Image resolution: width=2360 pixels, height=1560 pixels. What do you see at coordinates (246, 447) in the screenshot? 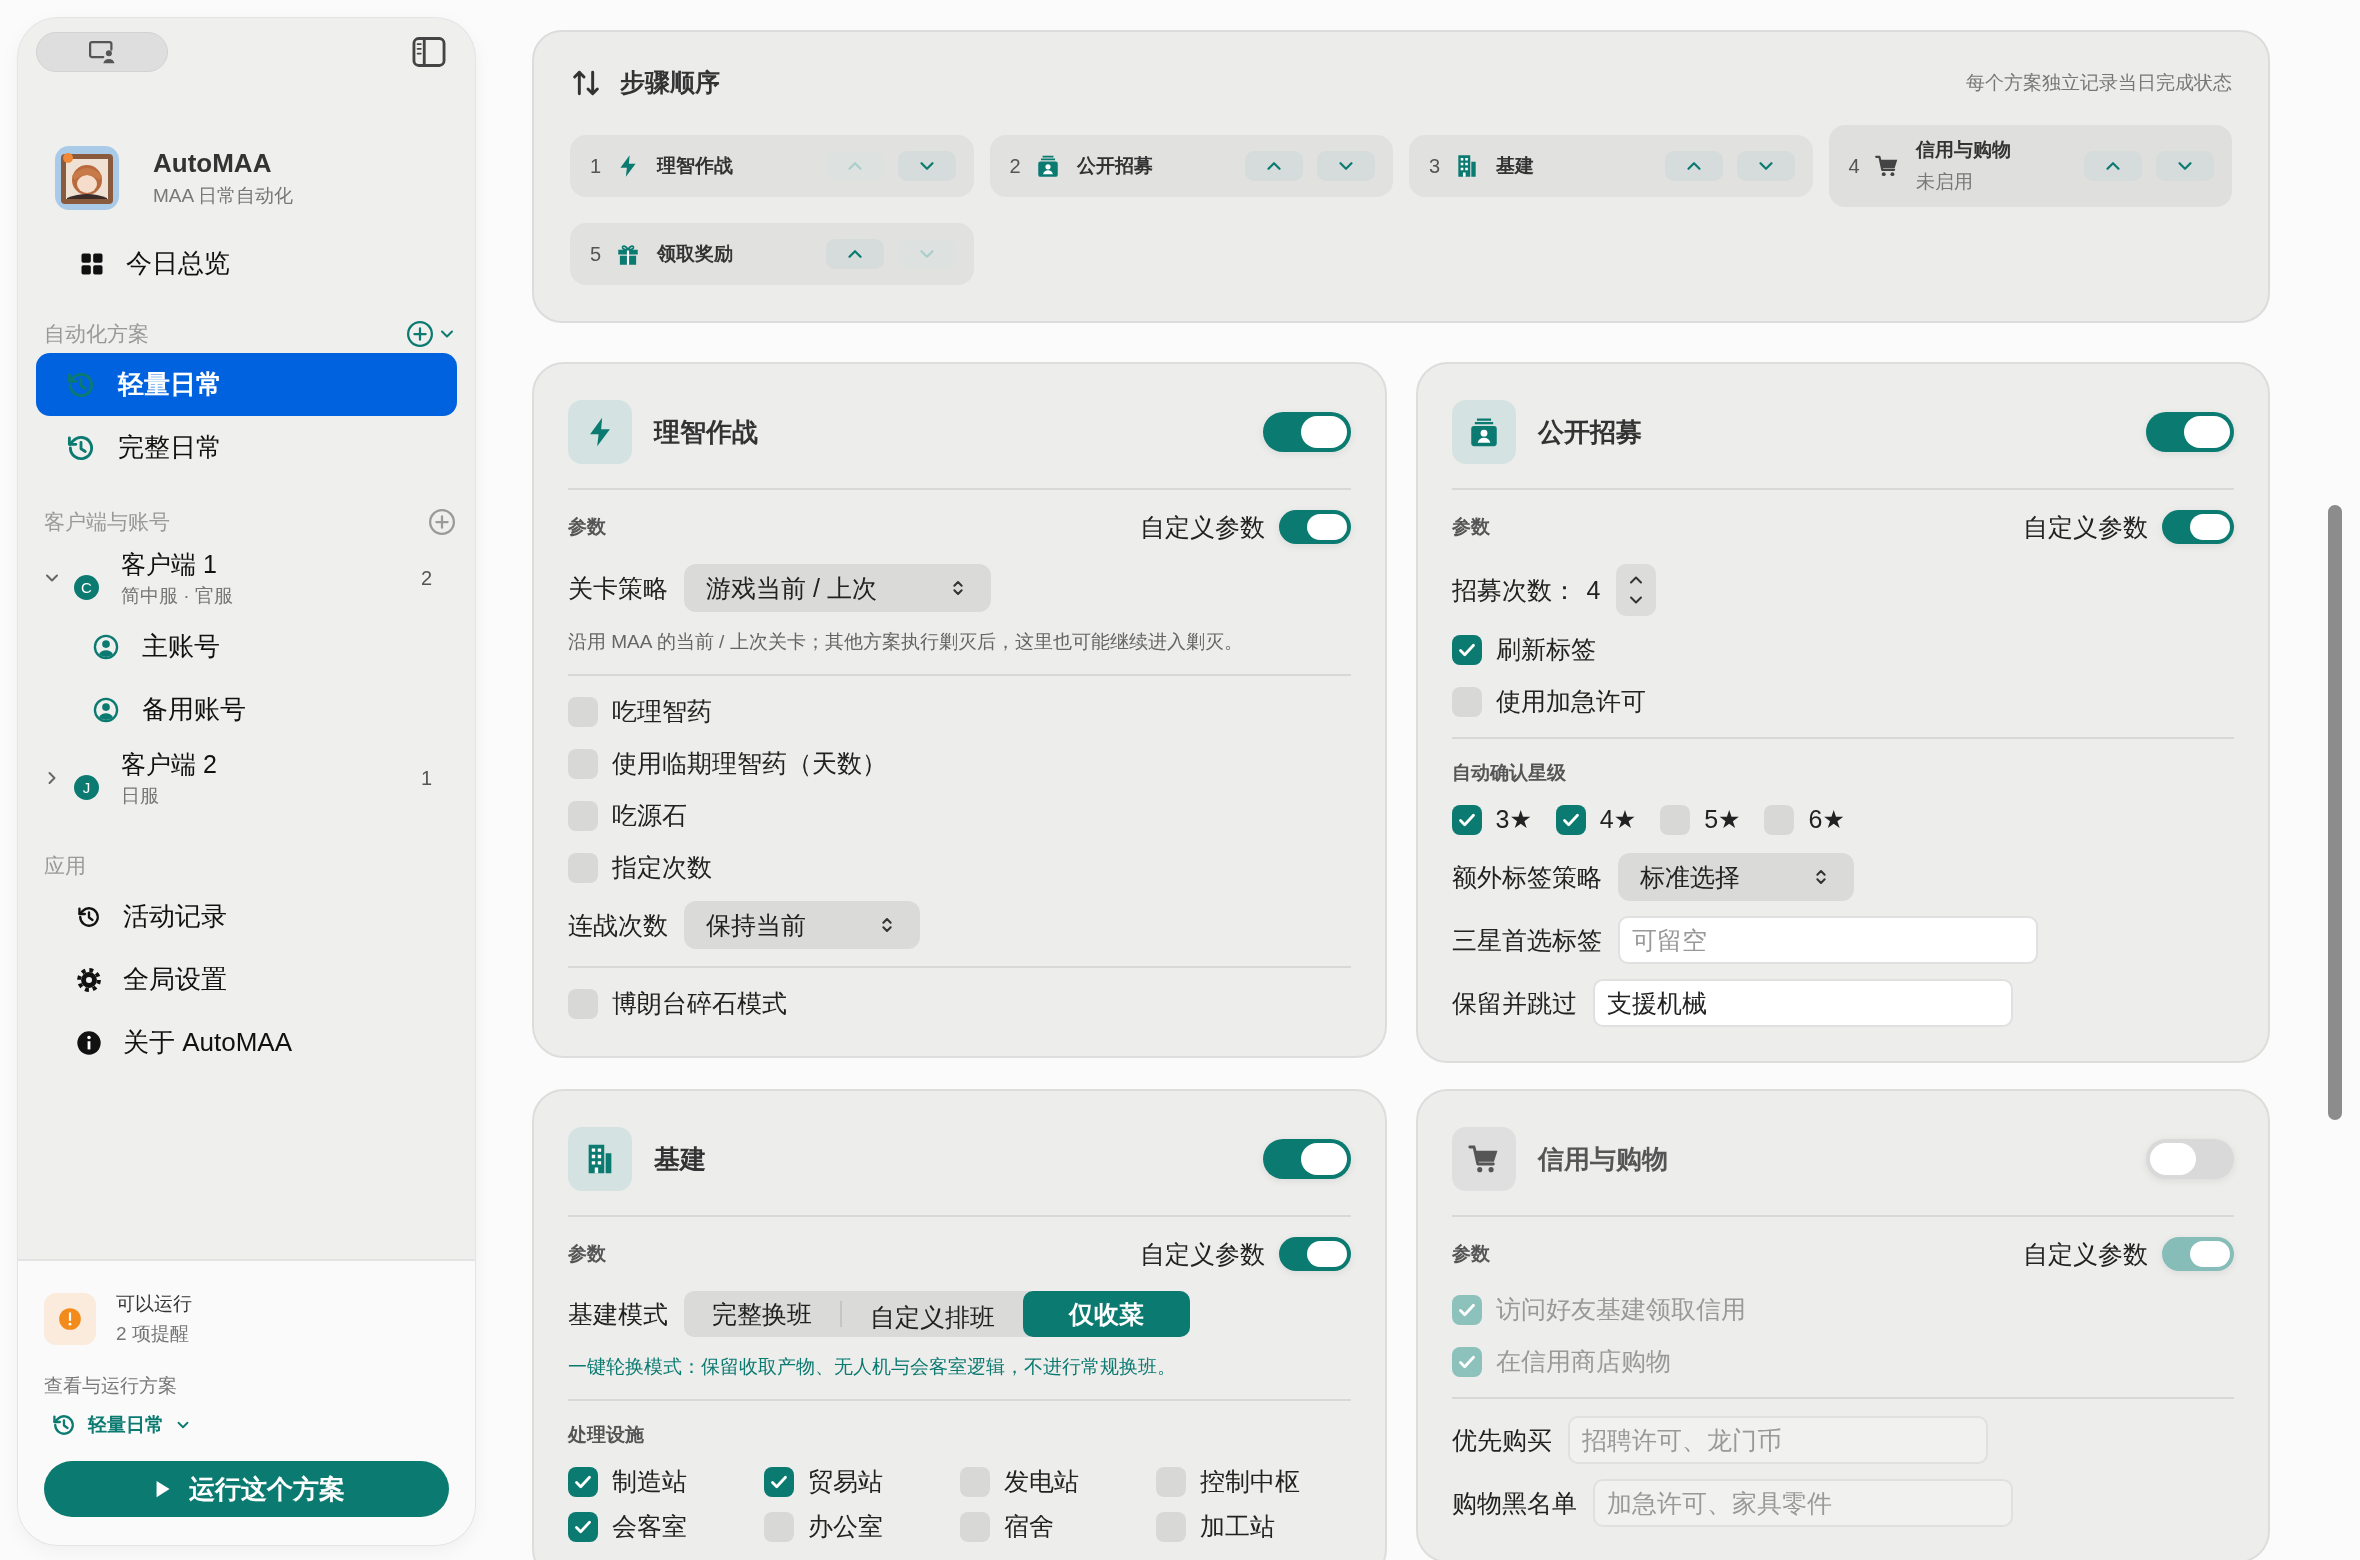
I see `plan-item: 完整日常` at bounding box center [246, 447].